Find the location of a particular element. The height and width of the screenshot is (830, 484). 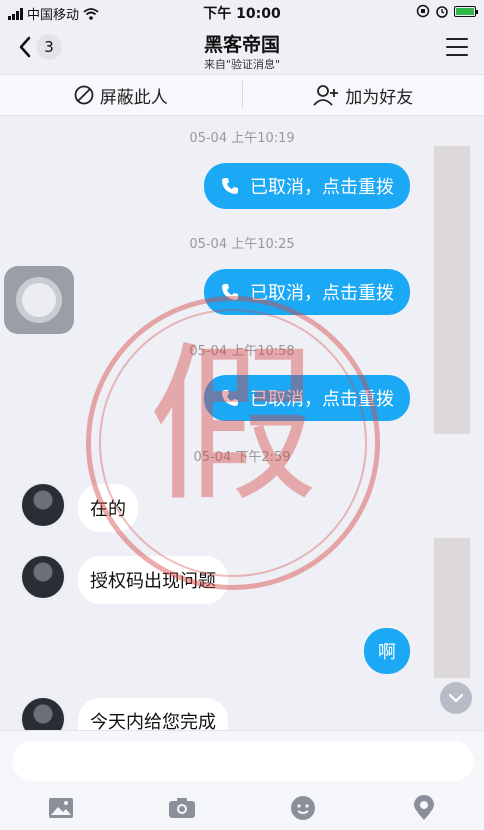

message-timestamp: 05-04 下午2:59 is located at coordinates (242, 457).